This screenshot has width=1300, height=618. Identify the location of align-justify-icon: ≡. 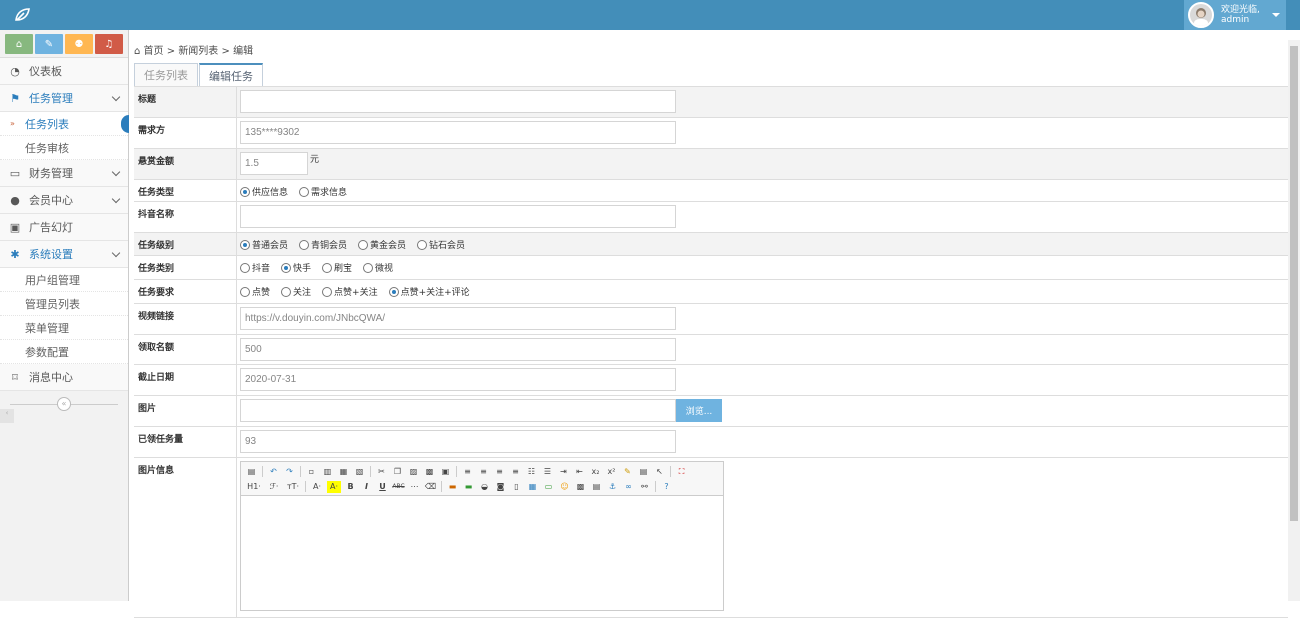
(515, 472).